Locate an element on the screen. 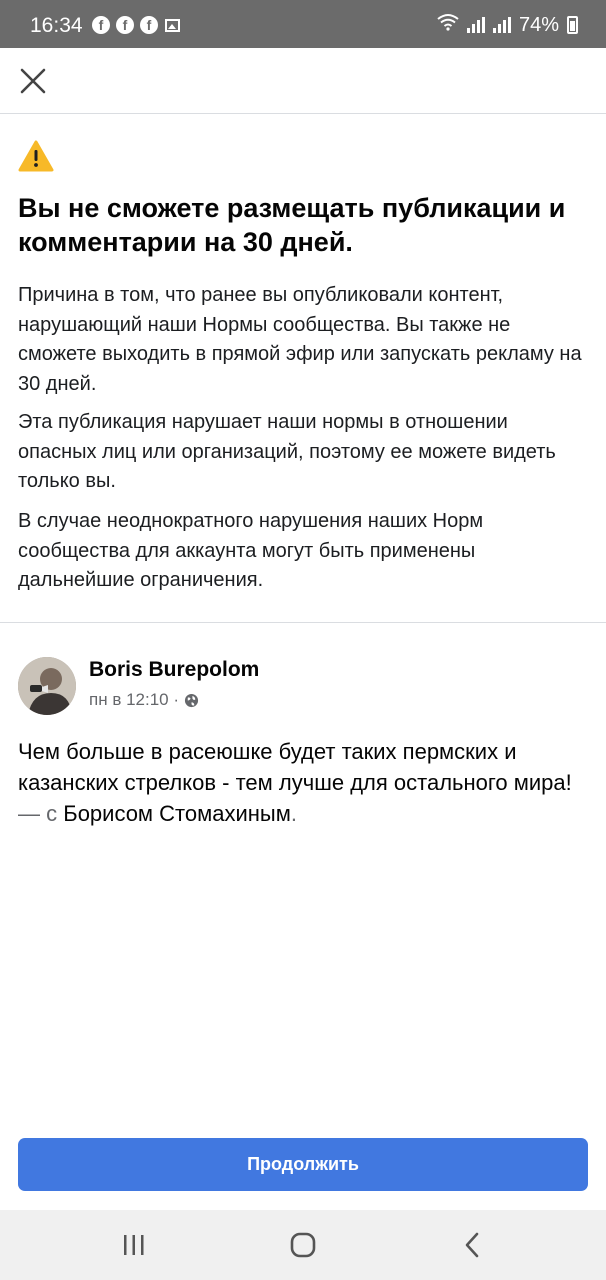 This screenshot has height=1280, width=606. back-icon is located at coordinates (472, 1245).